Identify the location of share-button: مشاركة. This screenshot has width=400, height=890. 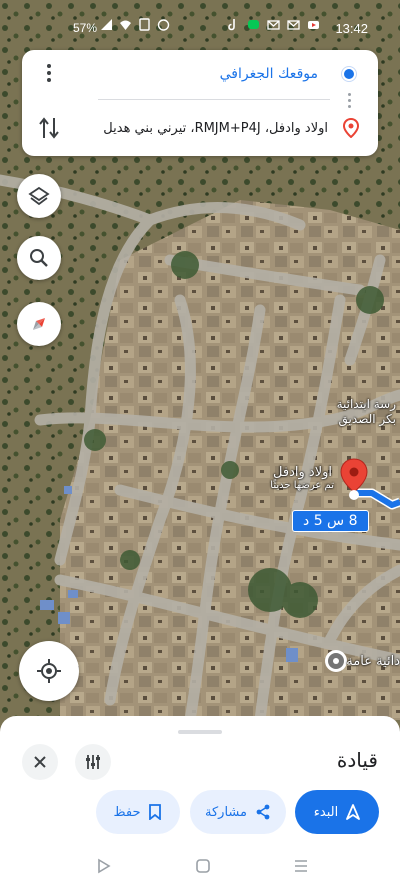
(238, 812).